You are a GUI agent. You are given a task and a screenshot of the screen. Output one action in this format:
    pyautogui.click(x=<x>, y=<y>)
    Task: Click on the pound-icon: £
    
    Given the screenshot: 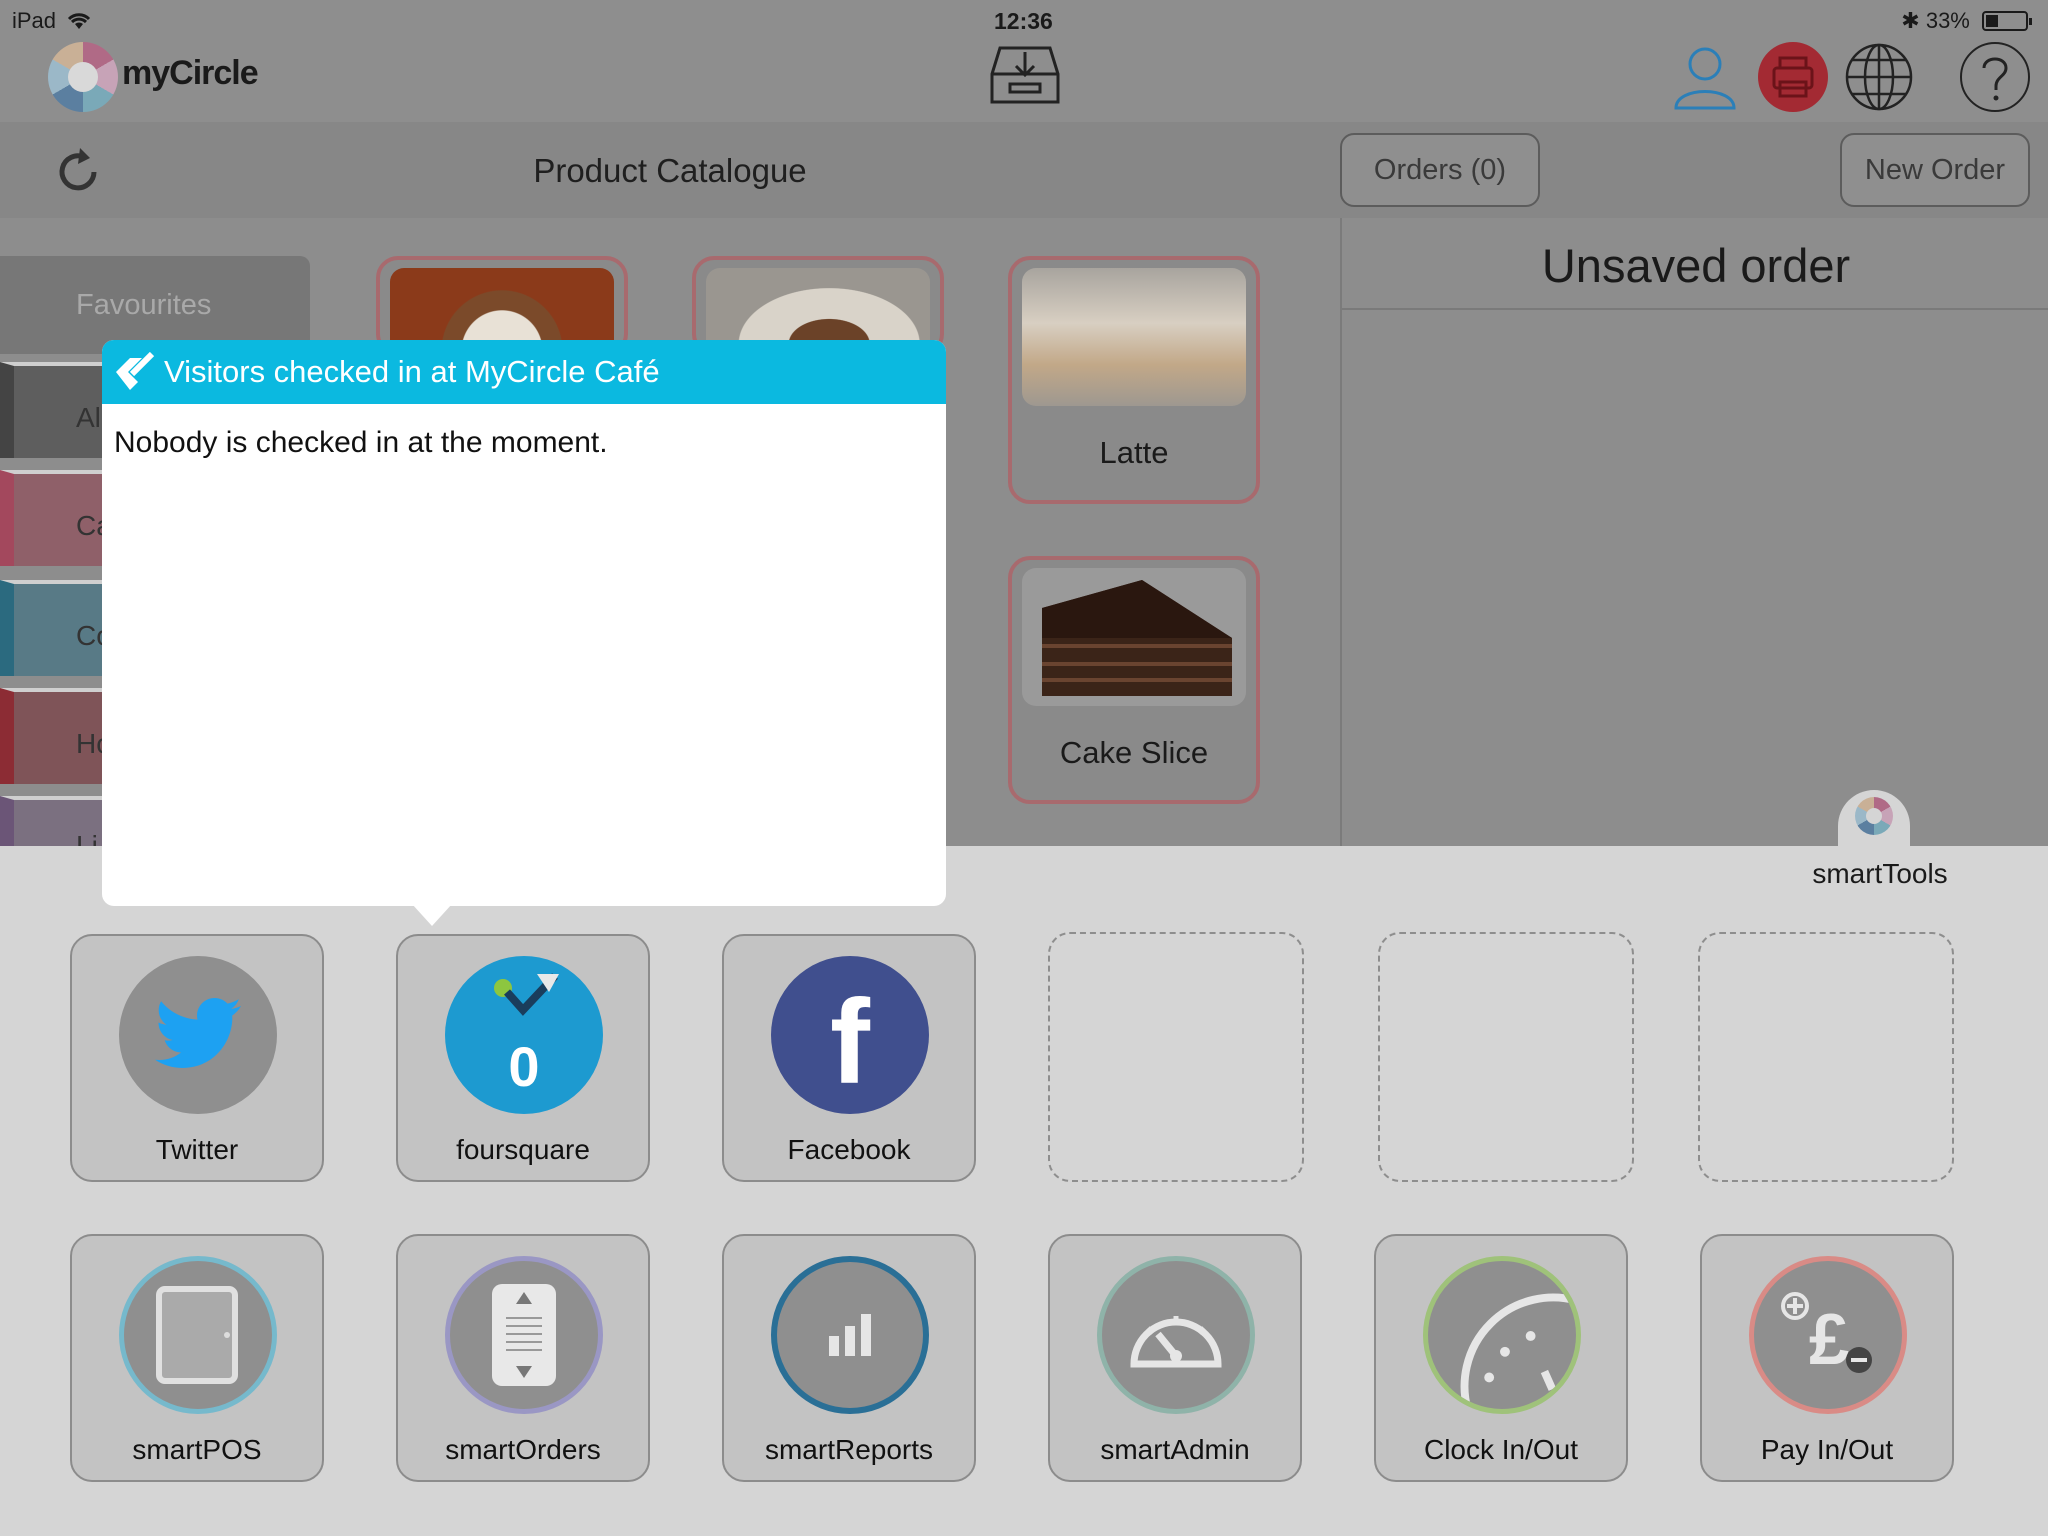 What is the action you would take?
    pyautogui.click(x=1828, y=1335)
    